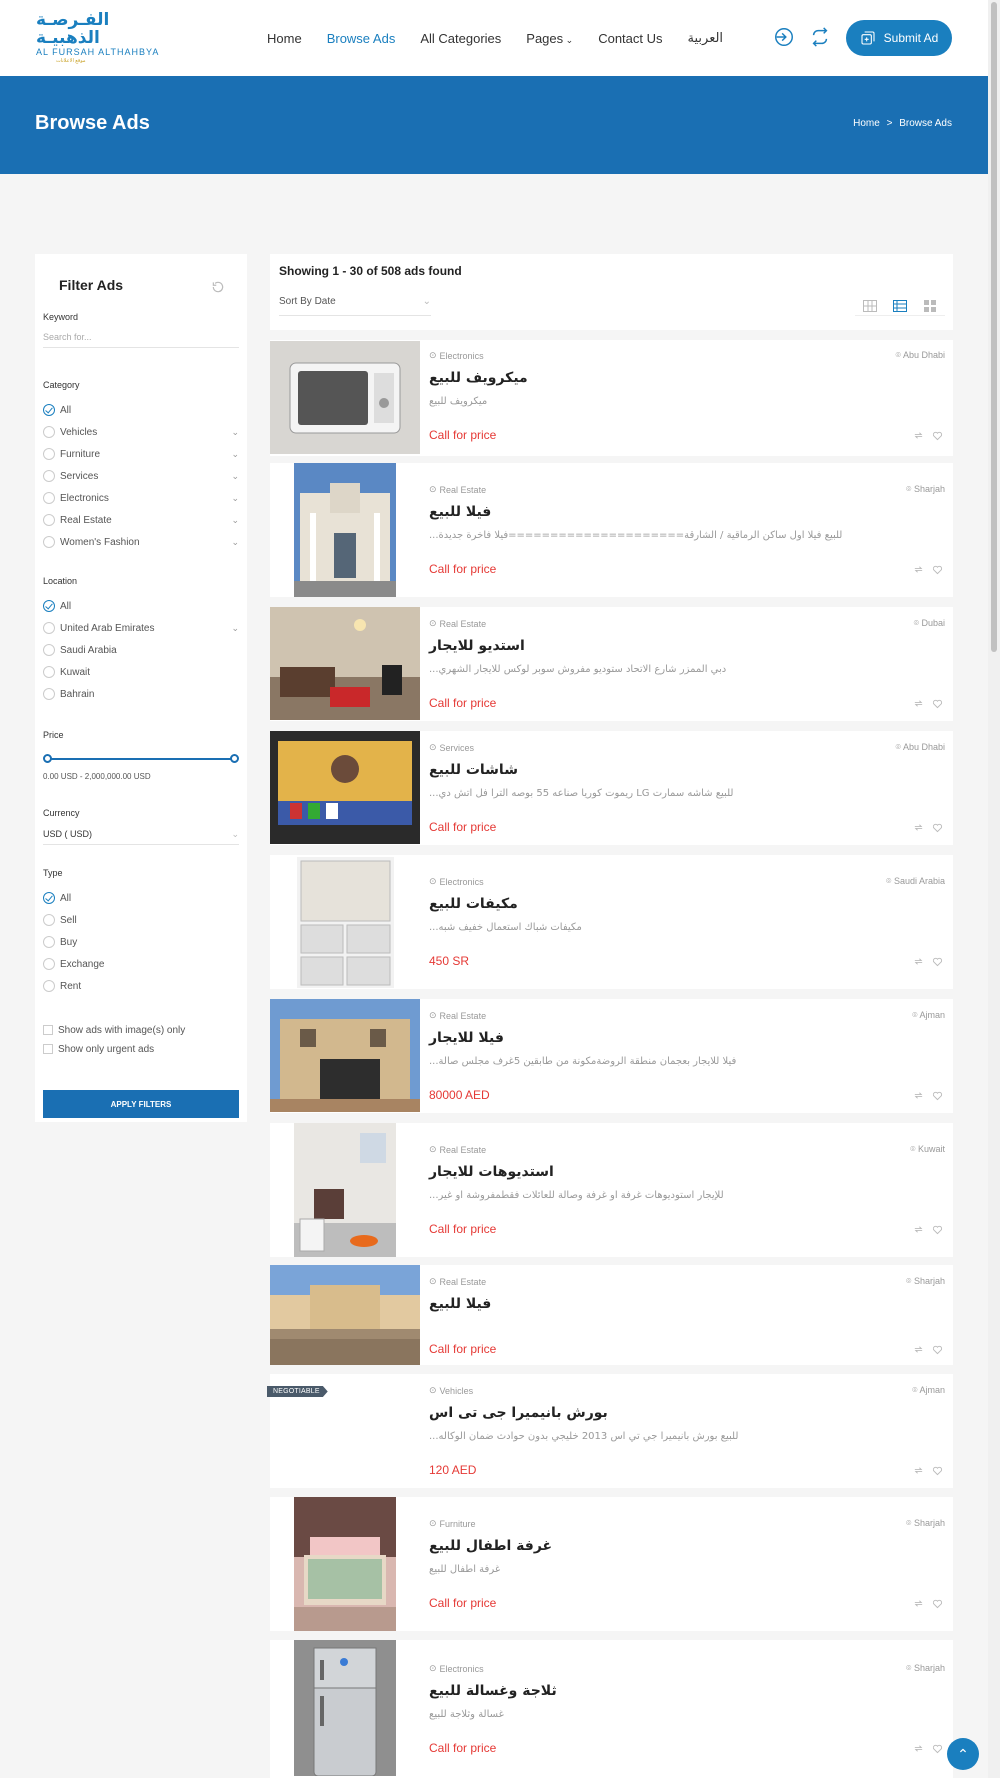 Image resolution: width=1000 pixels, height=1778 pixels. Describe the element at coordinates (141, 542) in the screenshot. I see `category-option-womens-fashion: Women's Fashion ⌄` at that location.